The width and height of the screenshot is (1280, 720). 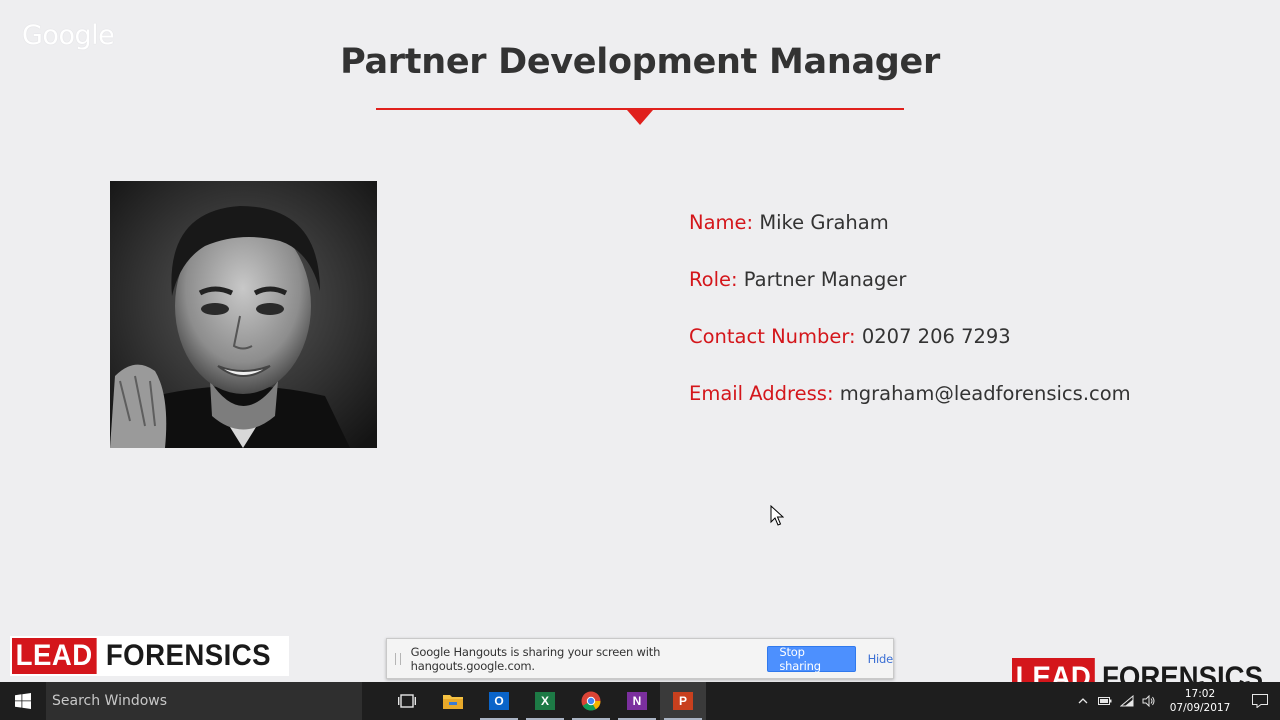 I want to click on chrome-icon, so click(x=591, y=701).